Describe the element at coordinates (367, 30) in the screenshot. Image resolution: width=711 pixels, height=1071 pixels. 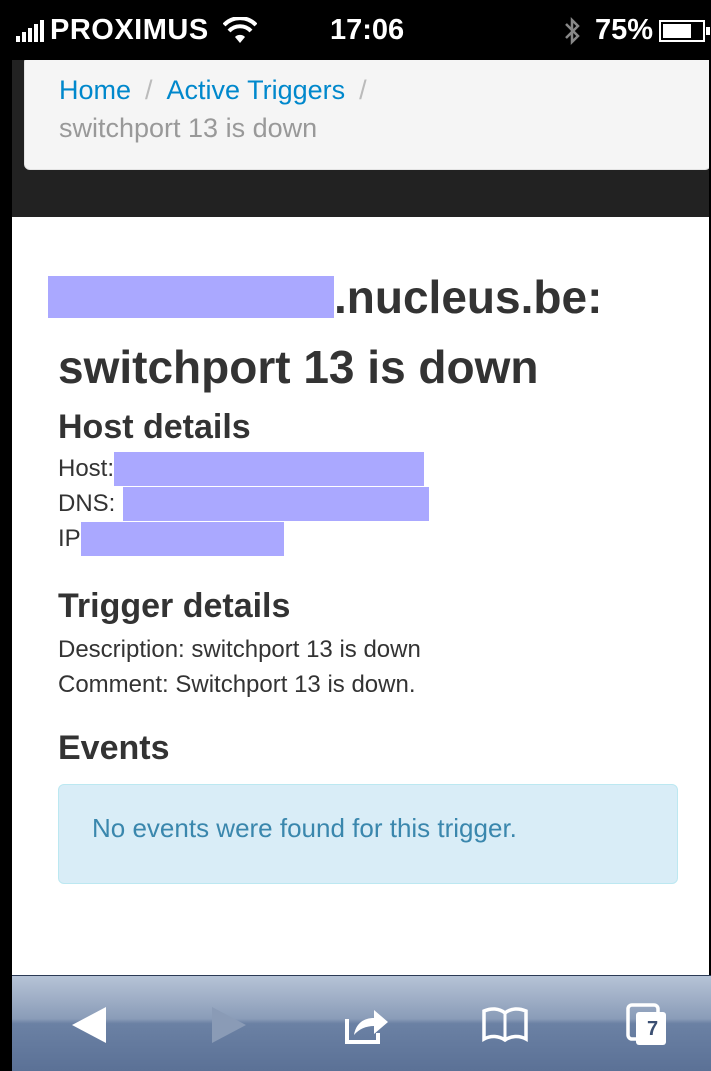
I see `clock: 17:06` at that location.